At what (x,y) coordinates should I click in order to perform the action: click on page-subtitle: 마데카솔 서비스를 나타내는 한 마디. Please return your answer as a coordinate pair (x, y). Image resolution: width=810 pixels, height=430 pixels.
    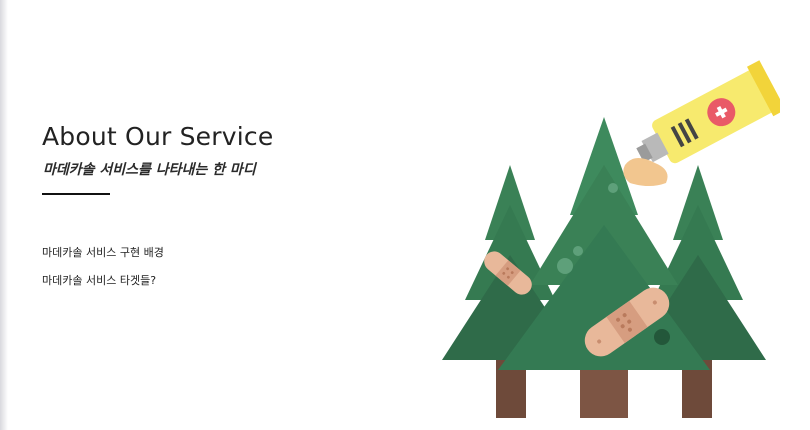
    Looking at the image, I should click on (149, 170).